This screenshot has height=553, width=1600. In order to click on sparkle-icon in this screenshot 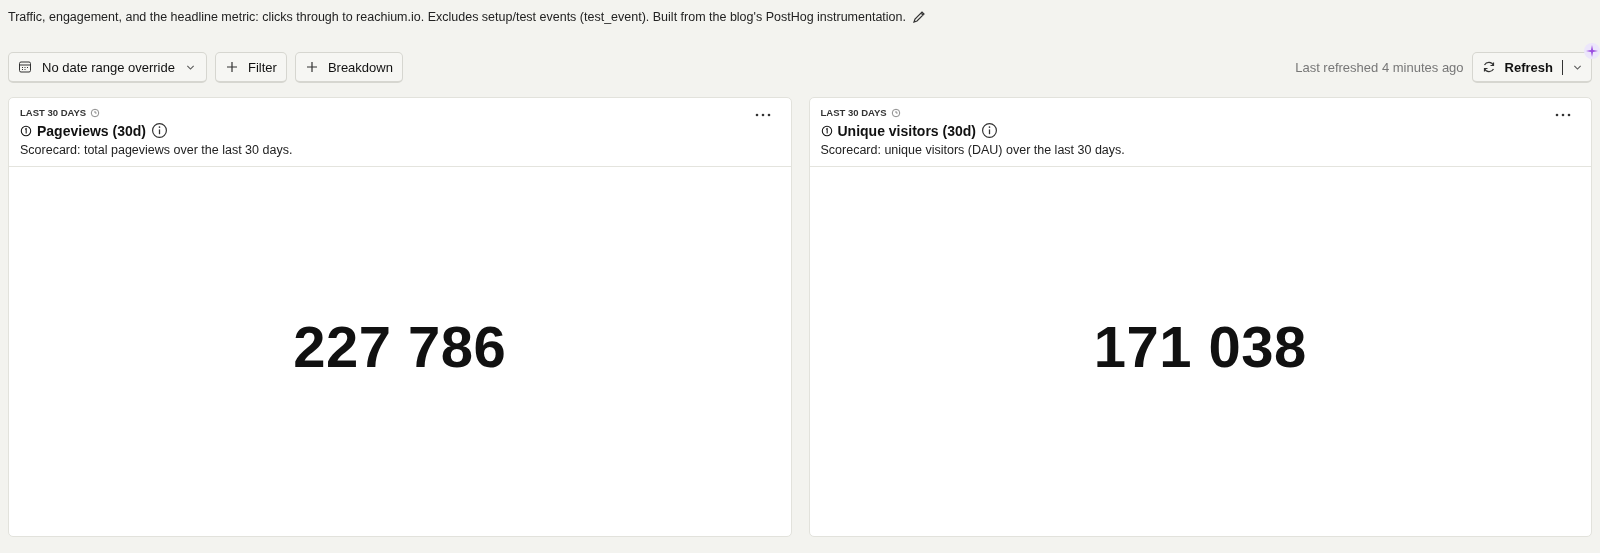, I will do `click(1592, 51)`.